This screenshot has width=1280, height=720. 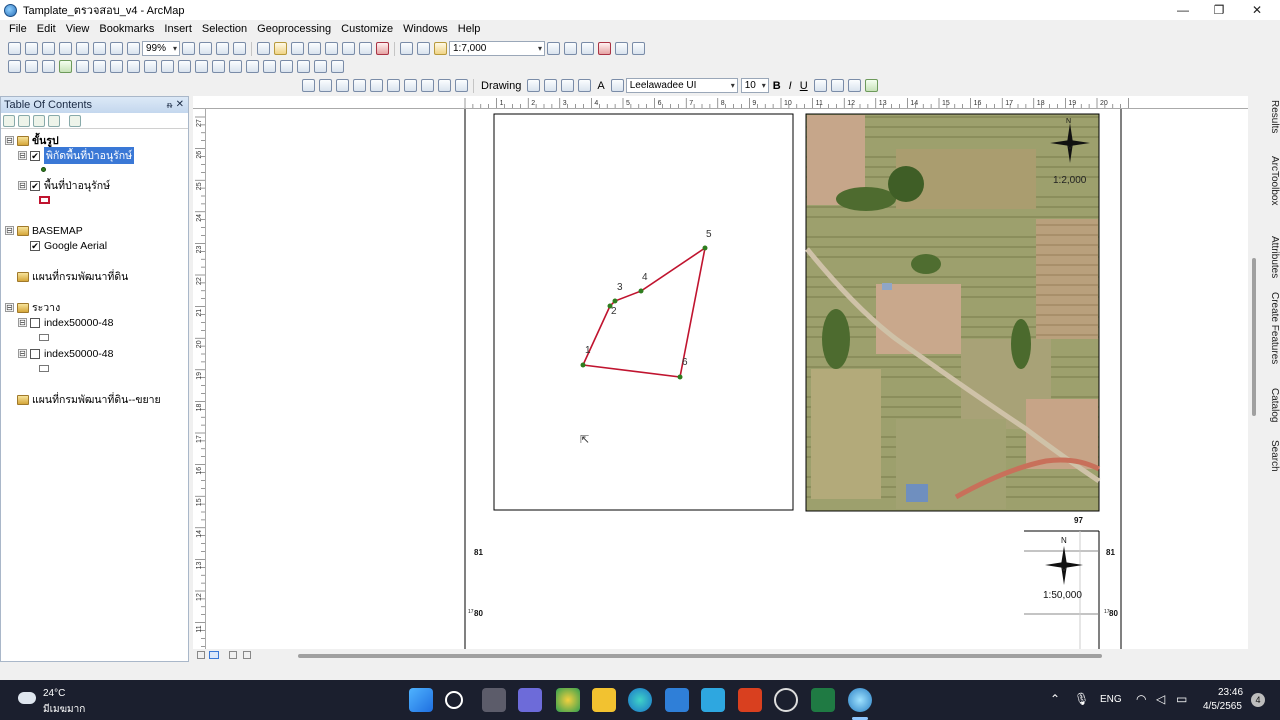 What do you see at coordinates (534, 85) in the screenshot?
I see `select-elements-icon` at bounding box center [534, 85].